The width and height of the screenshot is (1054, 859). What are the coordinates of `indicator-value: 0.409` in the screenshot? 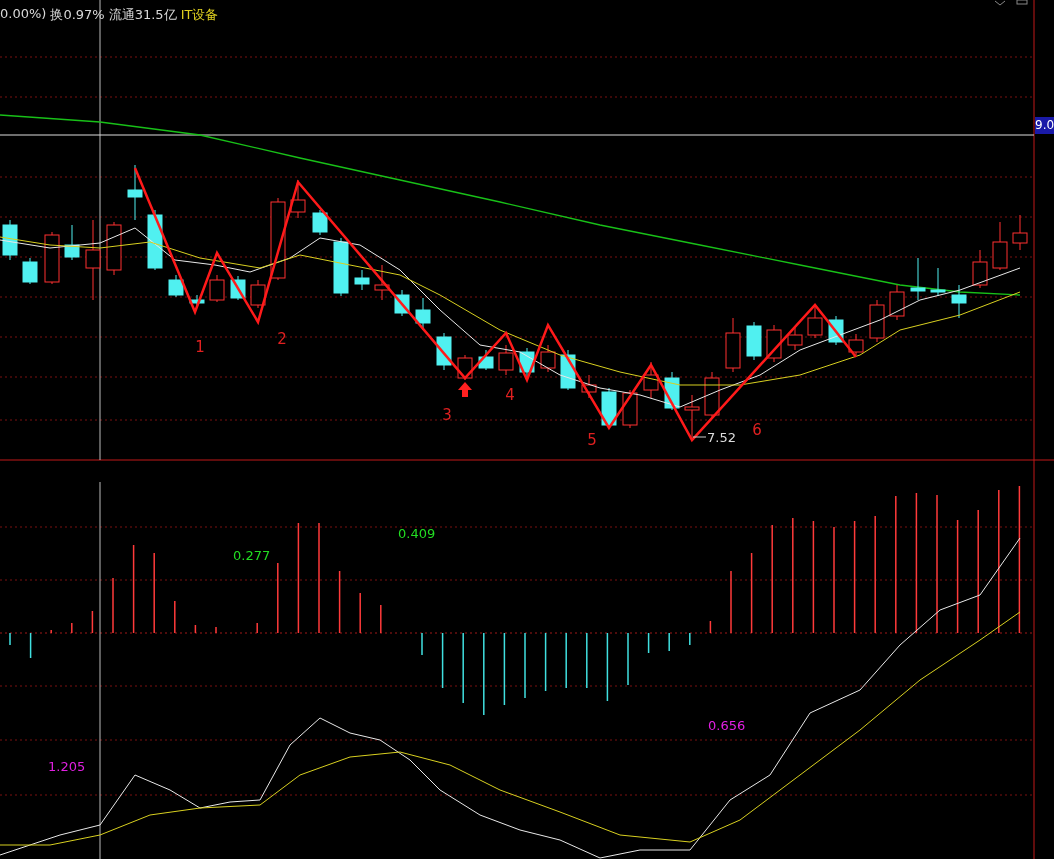 It's located at (417, 533).